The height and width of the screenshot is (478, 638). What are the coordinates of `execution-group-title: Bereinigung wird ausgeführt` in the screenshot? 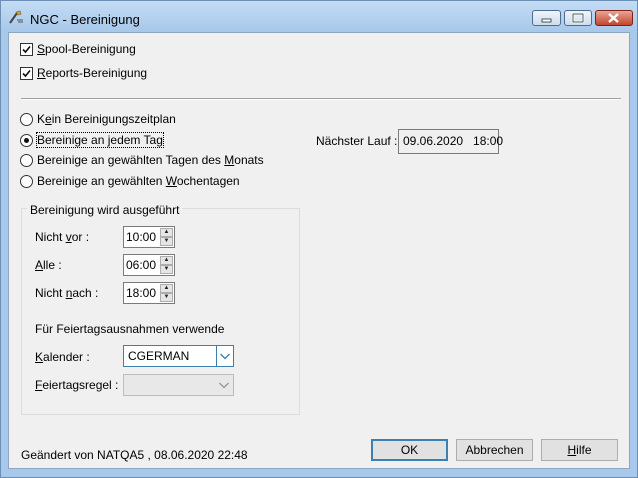 It's located at (105, 210).